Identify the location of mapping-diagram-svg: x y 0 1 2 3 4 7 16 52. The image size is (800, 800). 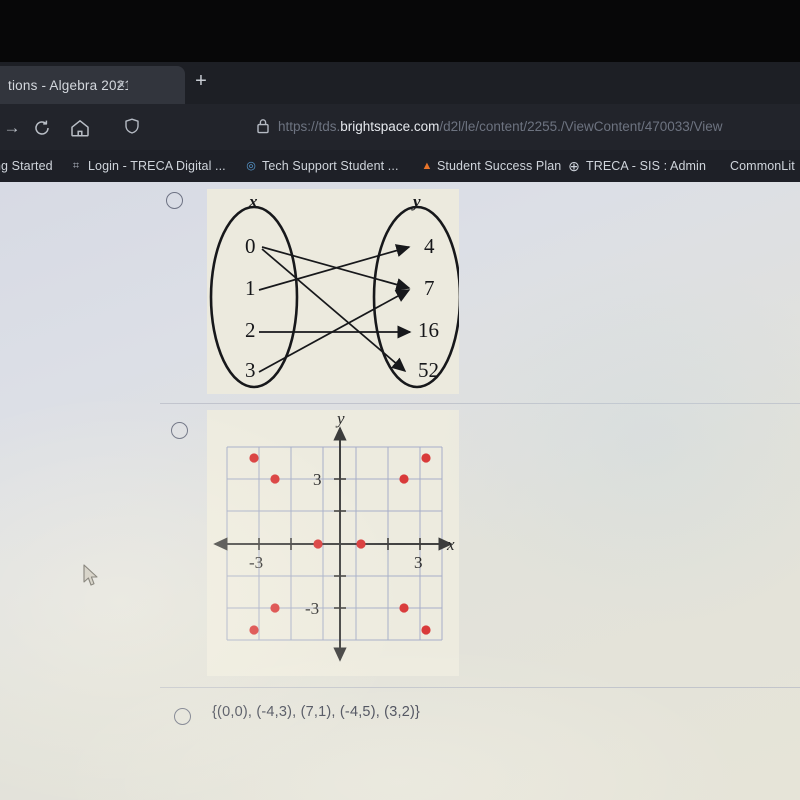
(335, 290).